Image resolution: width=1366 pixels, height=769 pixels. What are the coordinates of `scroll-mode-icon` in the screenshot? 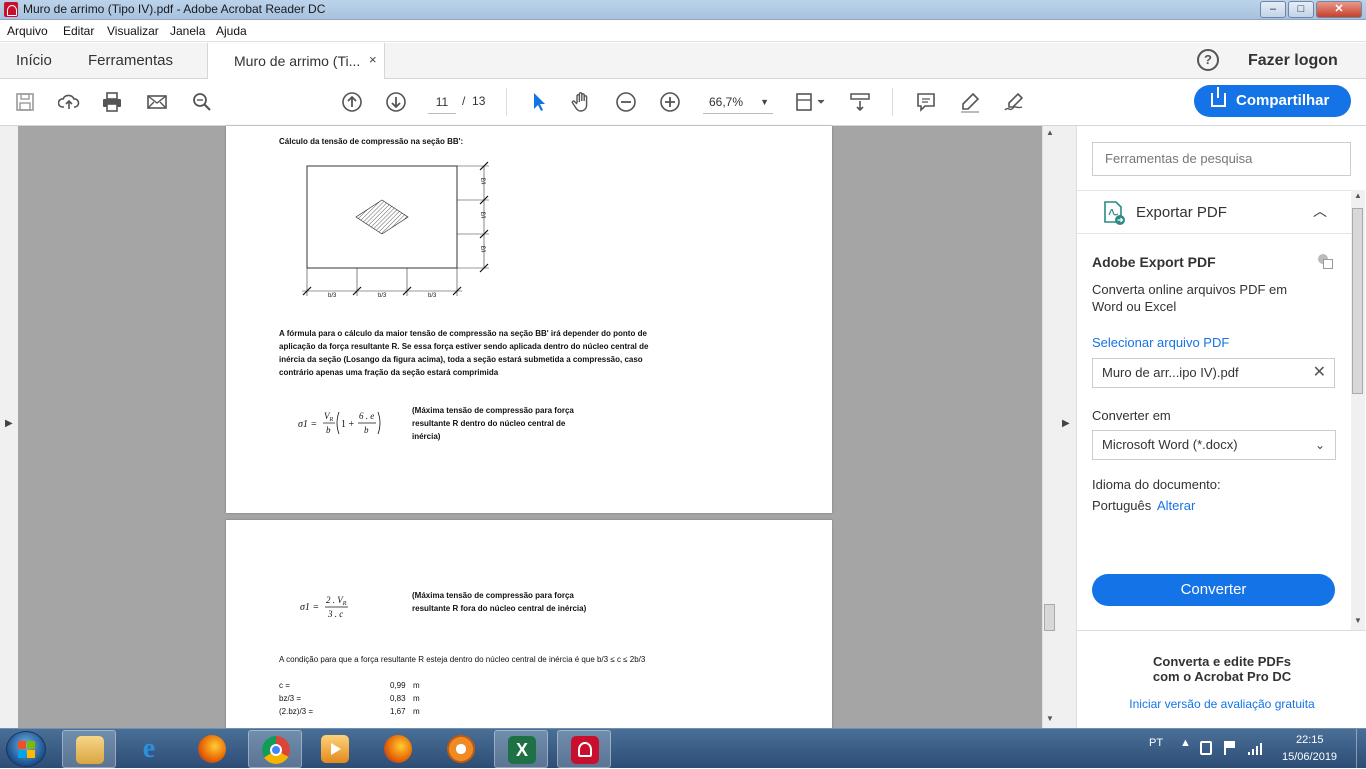 It's located at (860, 102).